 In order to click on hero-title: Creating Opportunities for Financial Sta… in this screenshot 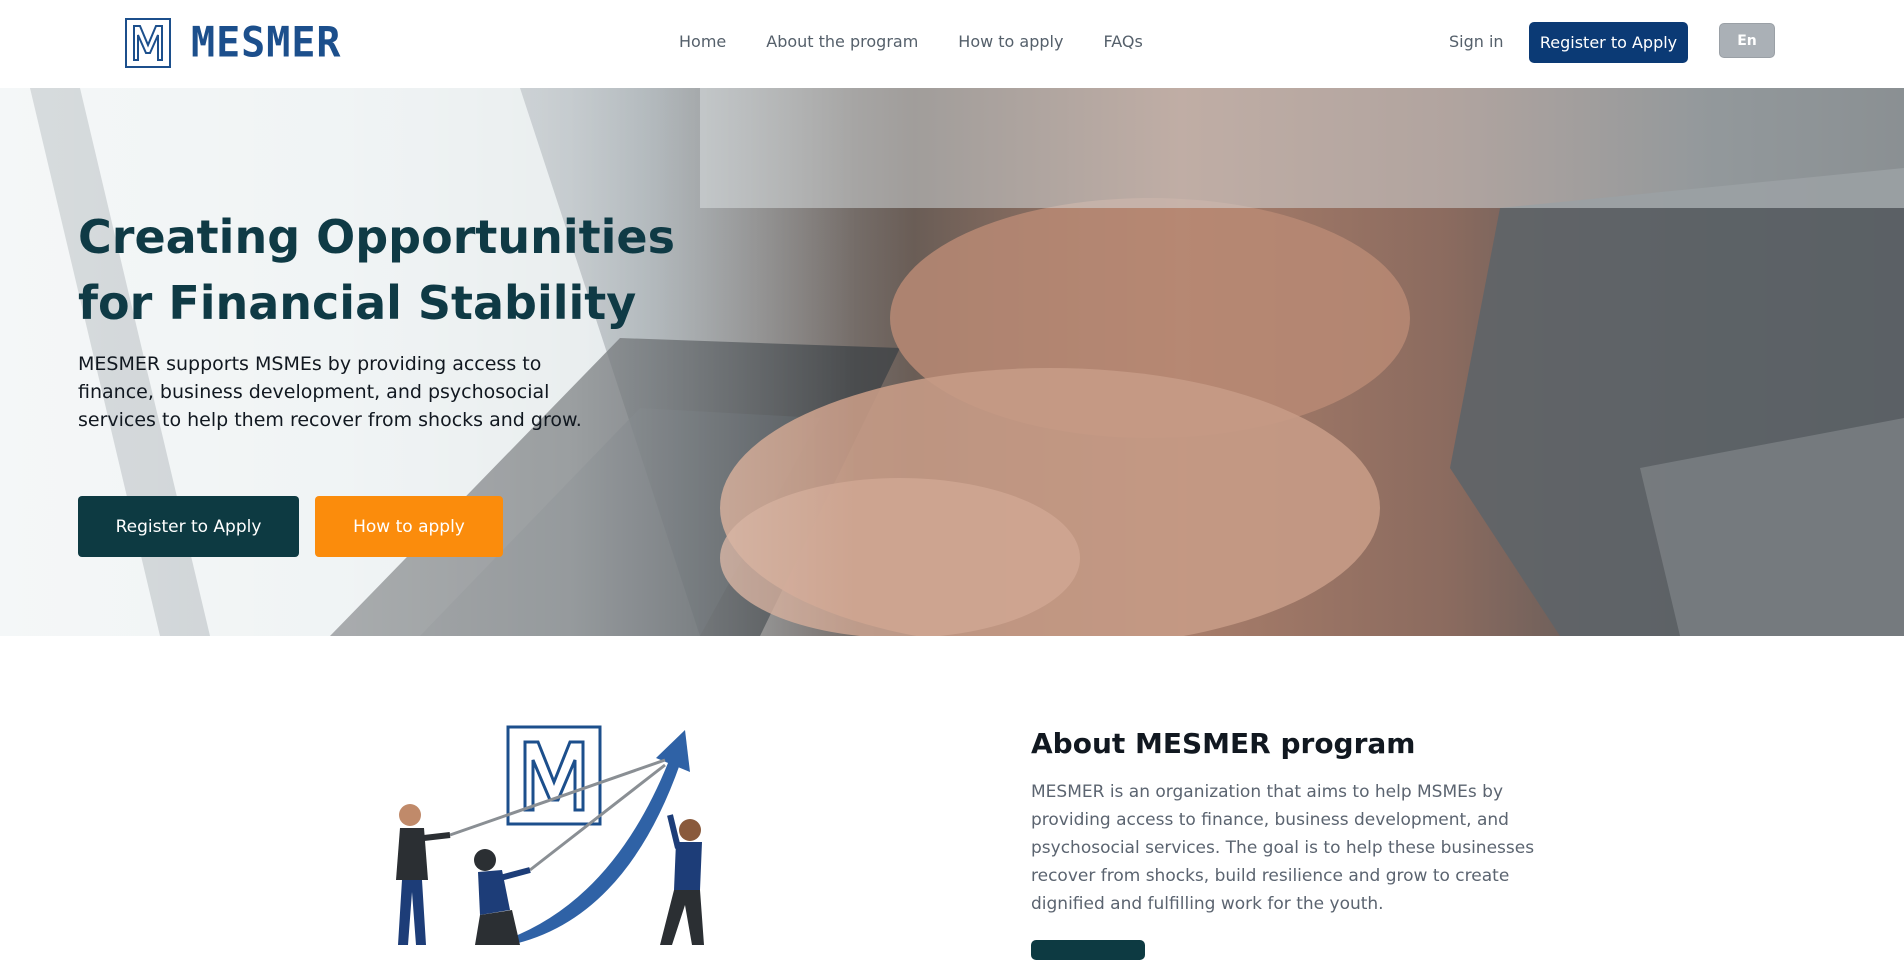, I will do `click(376, 270)`.